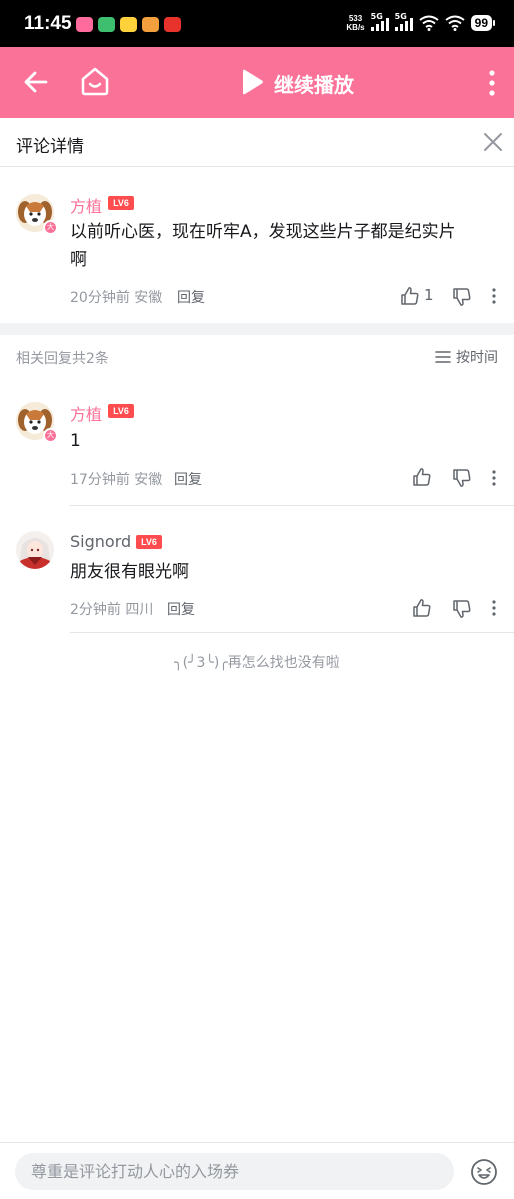 This screenshot has height=1199, width=514. Describe the element at coordinates (314, 83) in the screenshot. I see `continue-play-button: 继续播放` at that location.